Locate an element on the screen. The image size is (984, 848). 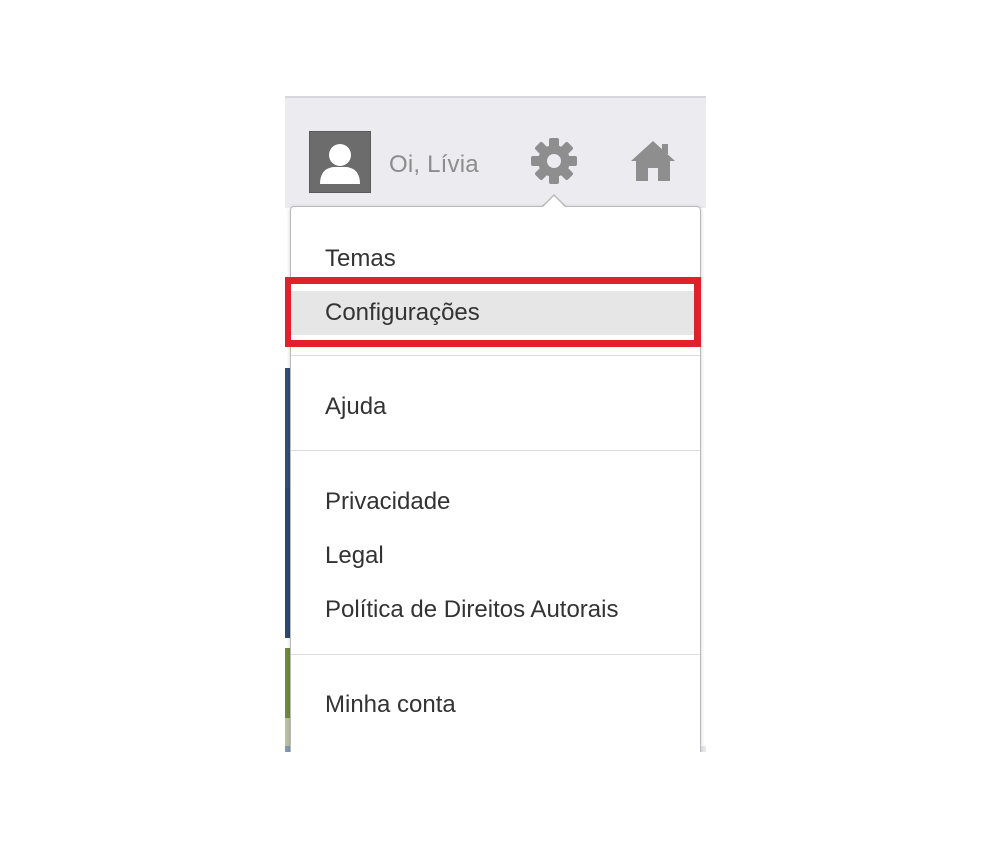
user-silhouette-icon is located at coordinates (340, 162).